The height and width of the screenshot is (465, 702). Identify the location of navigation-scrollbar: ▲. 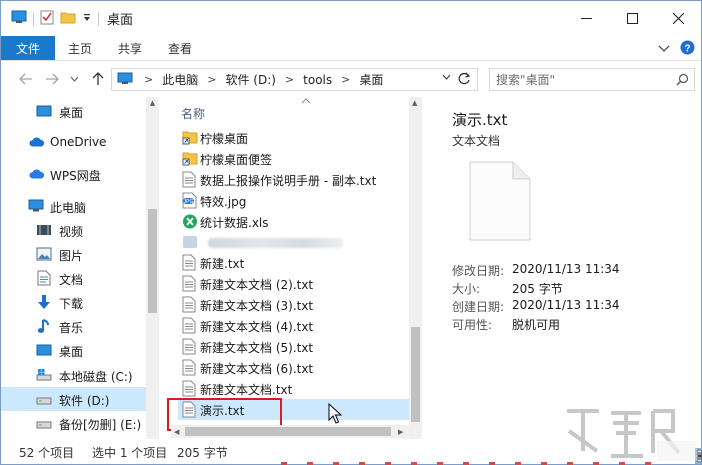
(152, 268).